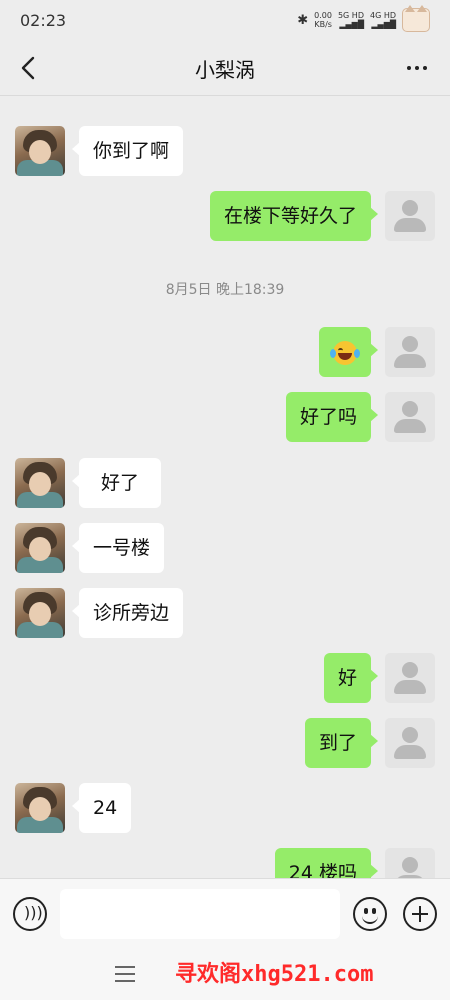 Image resolution: width=450 pixels, height=1000 pixels. I want to click on message-bubble-incoming: 一号楼, so click(118, 548).